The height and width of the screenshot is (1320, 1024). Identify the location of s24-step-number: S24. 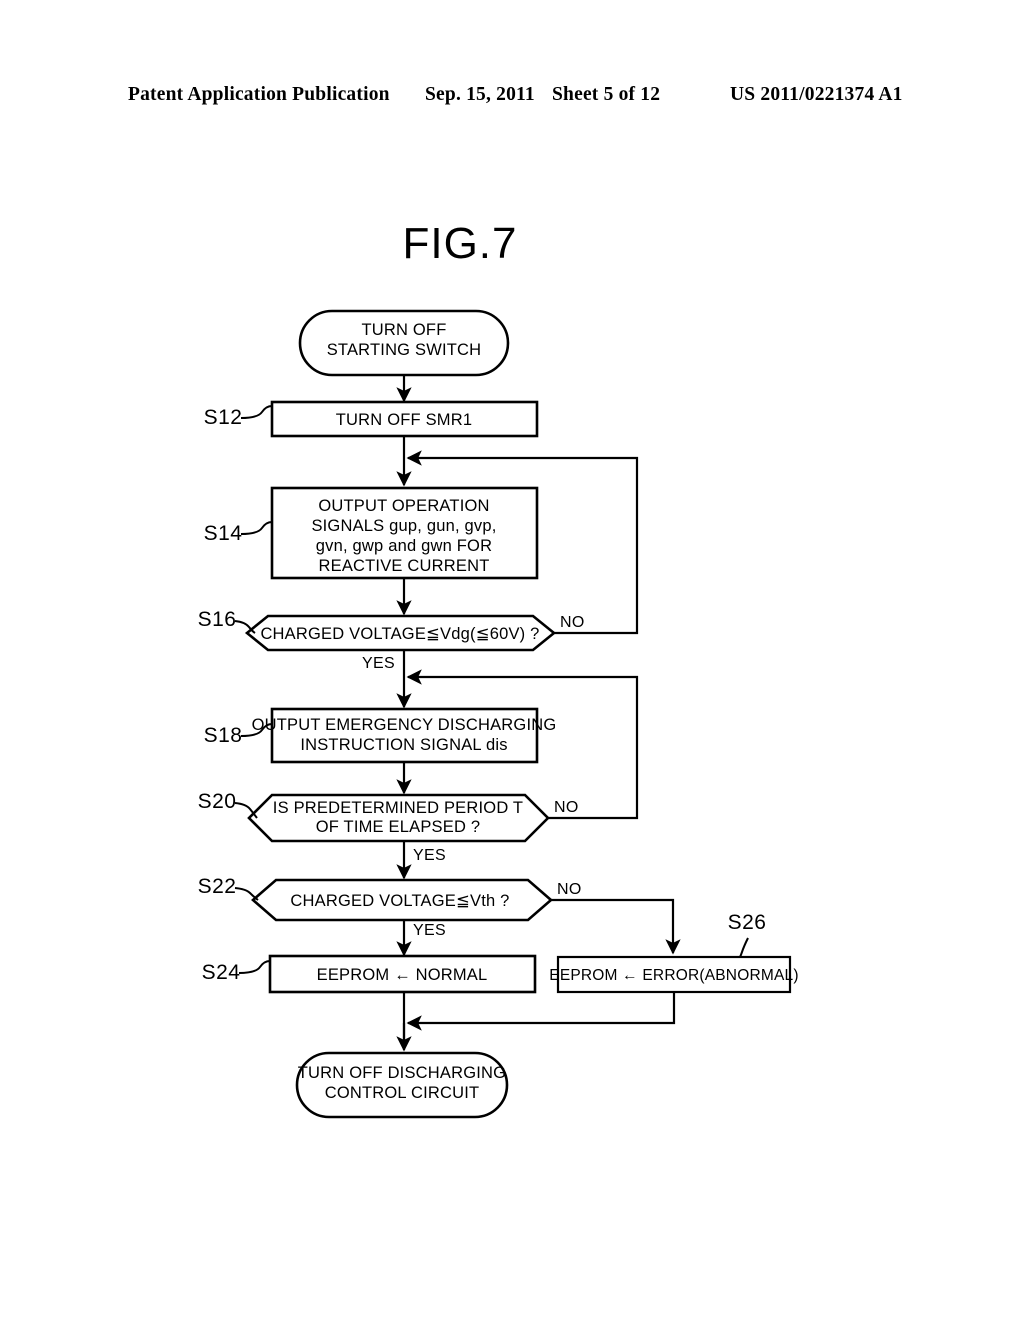
(221, 972).